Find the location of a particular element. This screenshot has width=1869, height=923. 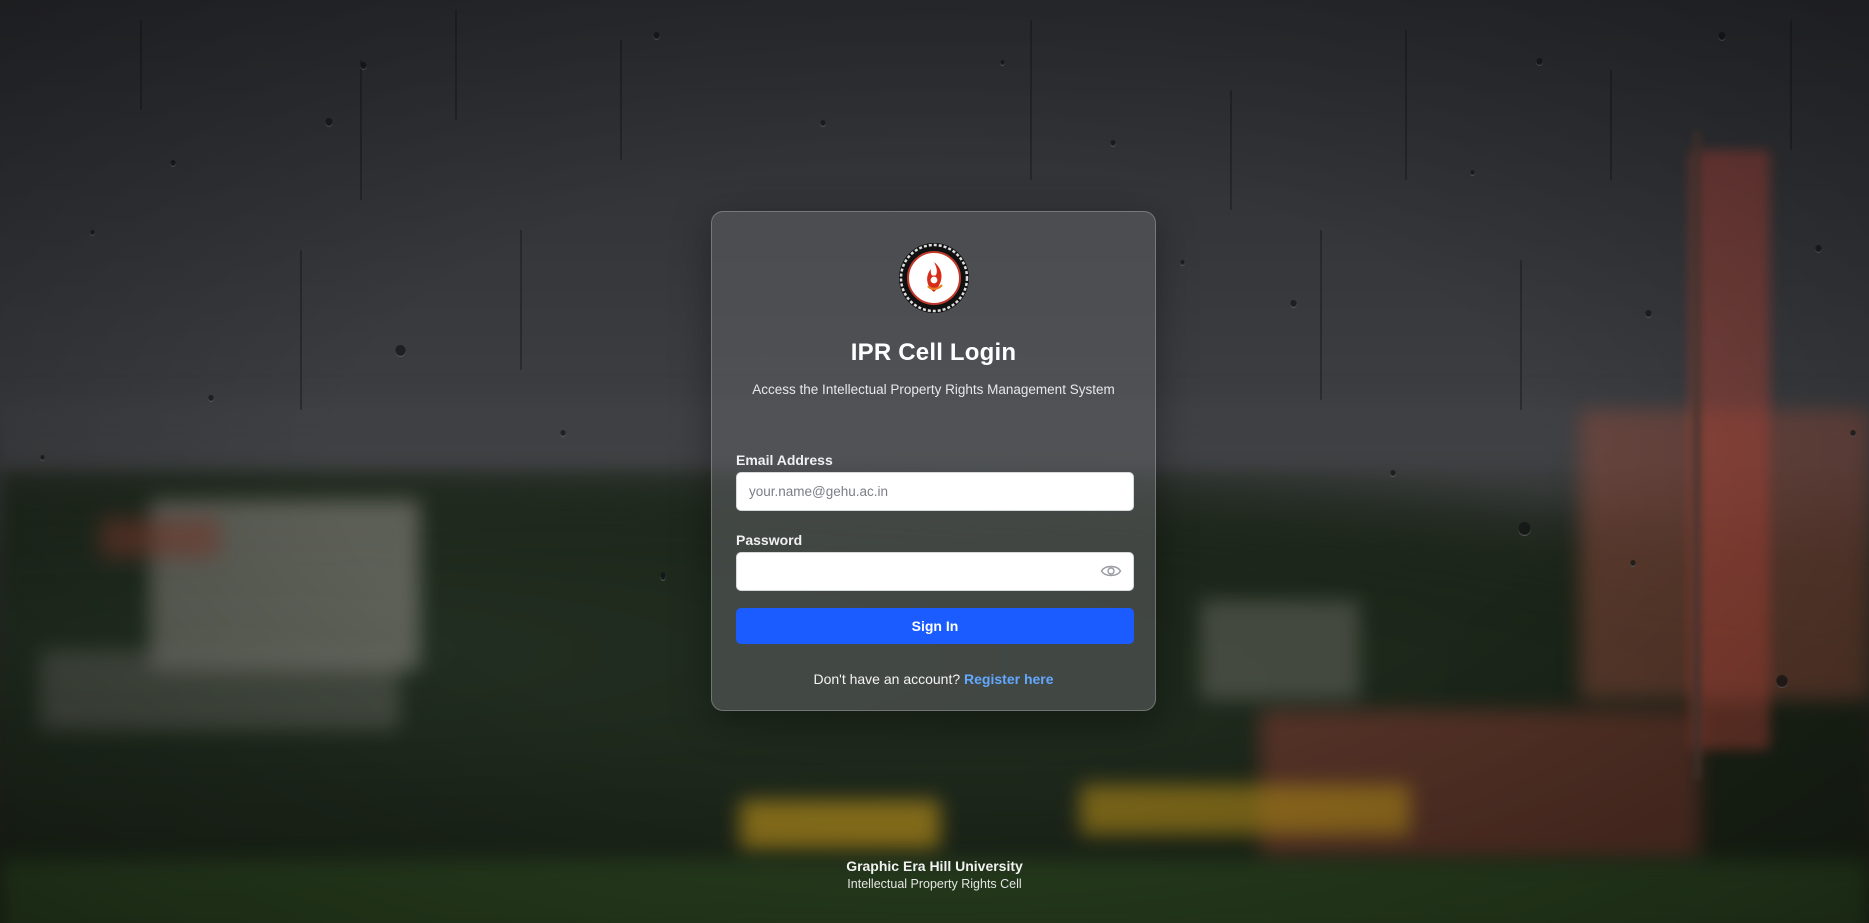

password-label: Password is located at coordinates (769, 540).